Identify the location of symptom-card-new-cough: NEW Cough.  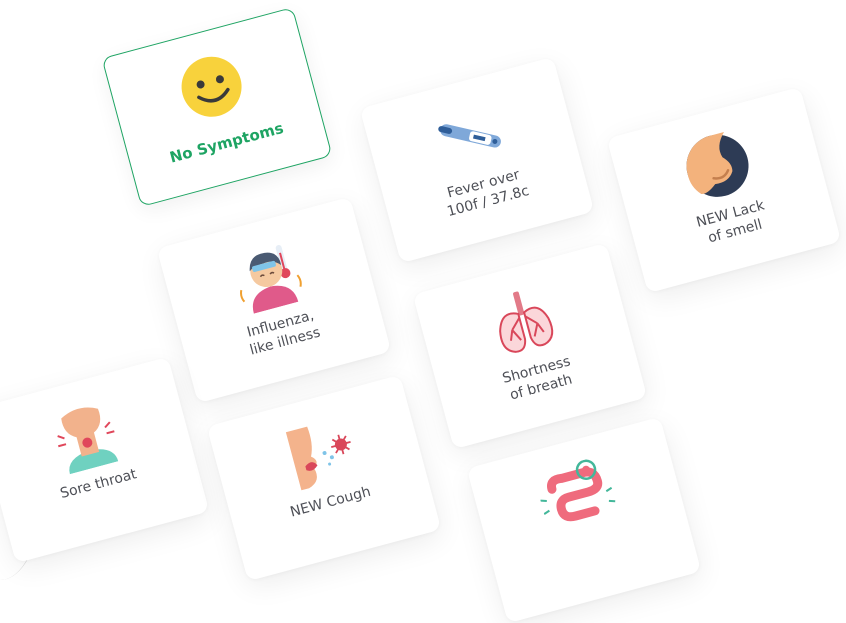
(324, 478).